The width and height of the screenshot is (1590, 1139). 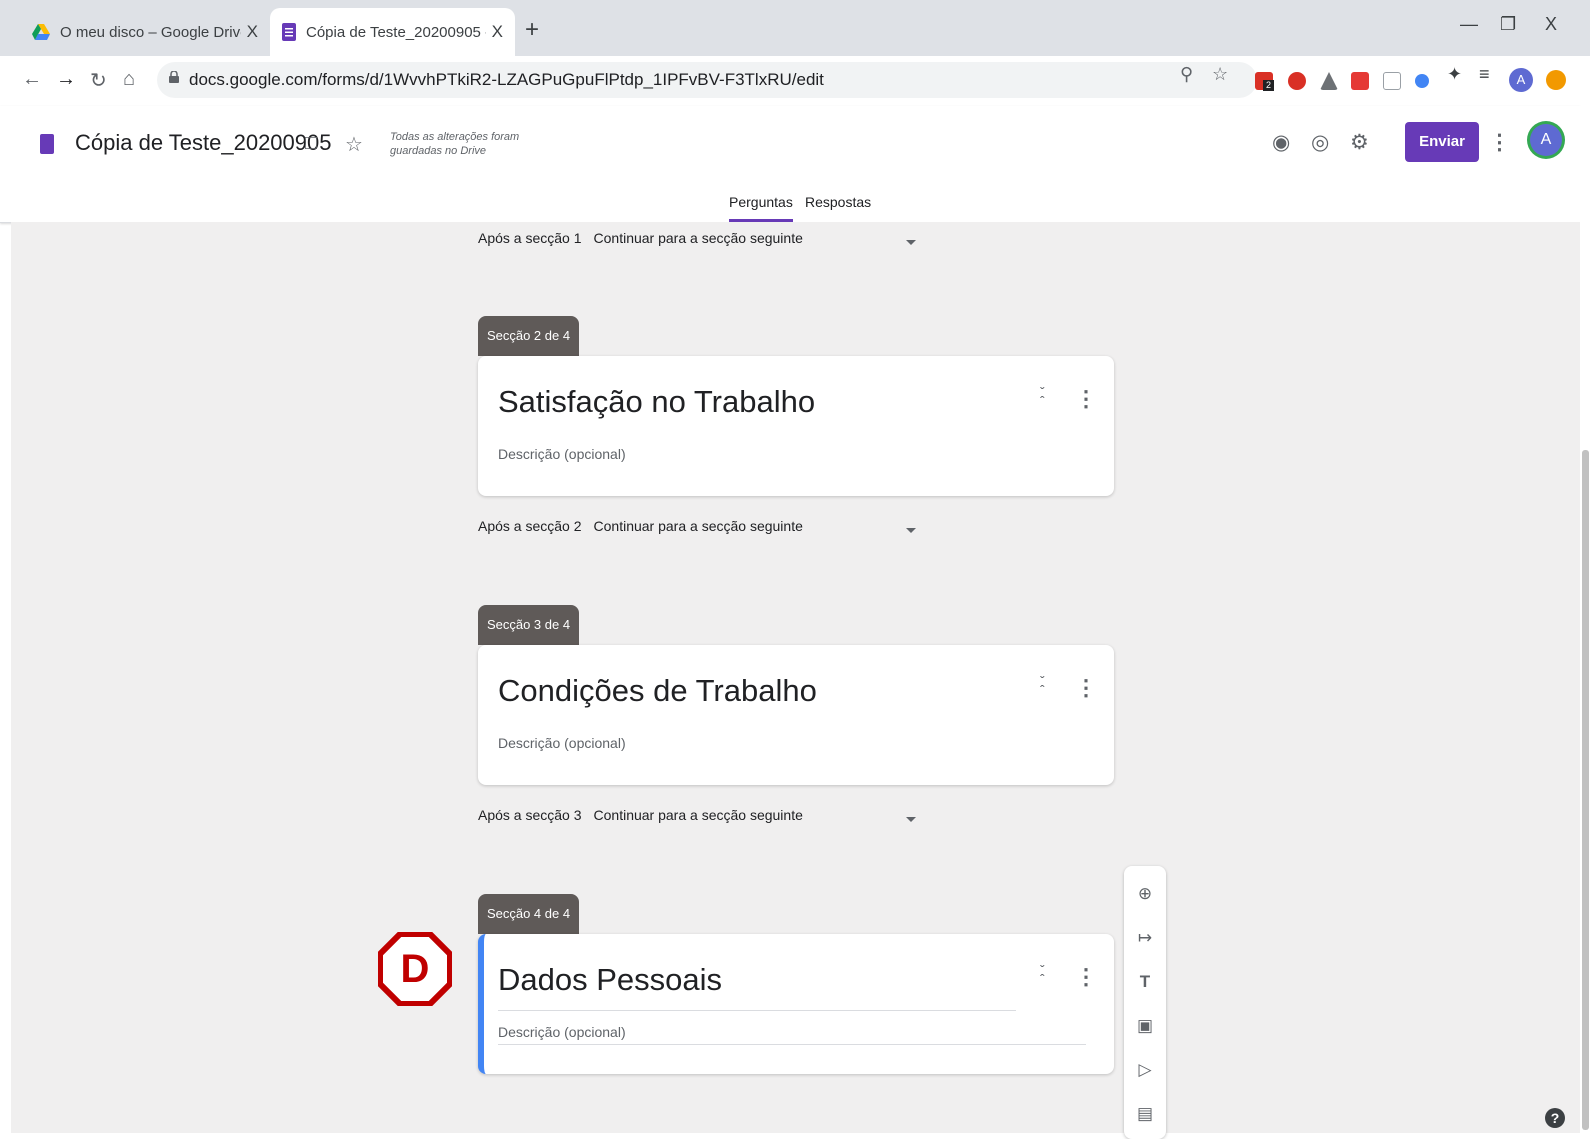 What do you see at coordinates (1145, 938) in the screenshot?
I see `import-questions-icon: ↦` at bounding box center [1145, 938].